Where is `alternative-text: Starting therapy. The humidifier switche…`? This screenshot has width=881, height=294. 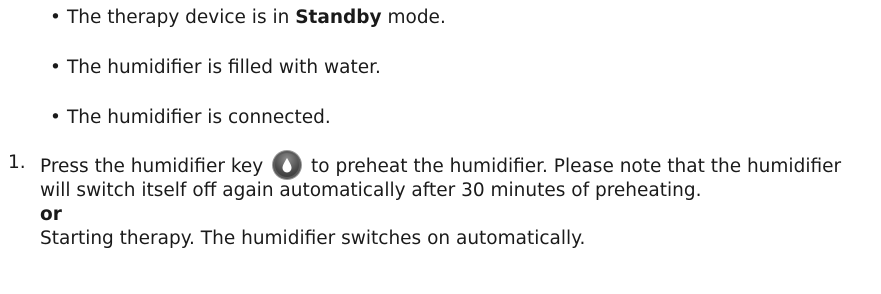 alternative-text: Starting therapy. The humidifier switche… is located at coordinates (313, 238).